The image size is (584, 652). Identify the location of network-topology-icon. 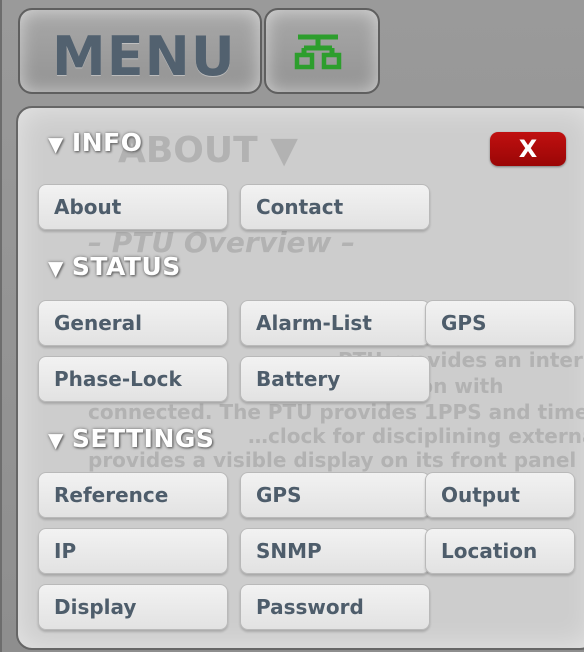
(318, 54).